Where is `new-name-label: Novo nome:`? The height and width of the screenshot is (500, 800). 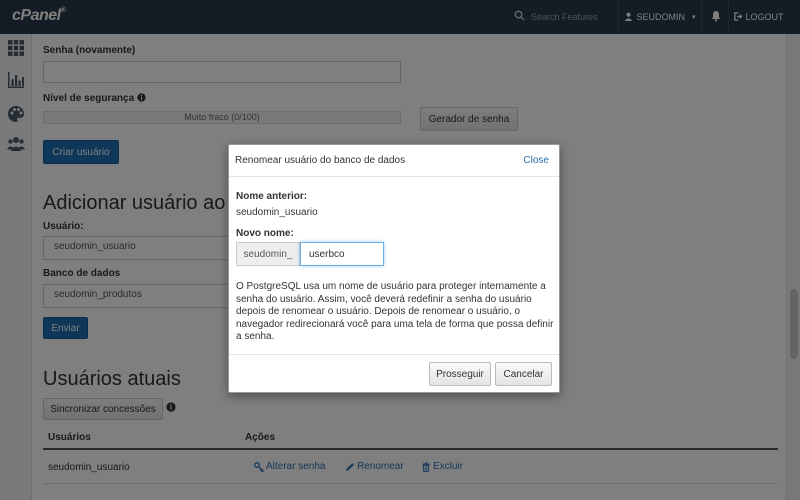
new-name-label: Novo nome: is located at coordinates (265, 233).